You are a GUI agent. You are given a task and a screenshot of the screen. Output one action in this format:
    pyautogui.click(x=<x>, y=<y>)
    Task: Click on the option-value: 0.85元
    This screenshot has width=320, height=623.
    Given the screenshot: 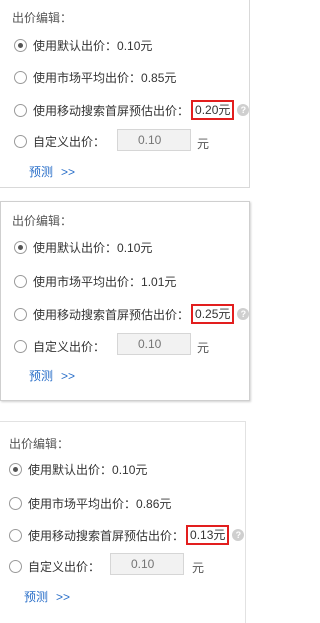 What is the action you would take?
    pyautogui.click(x=159, y=77)
    